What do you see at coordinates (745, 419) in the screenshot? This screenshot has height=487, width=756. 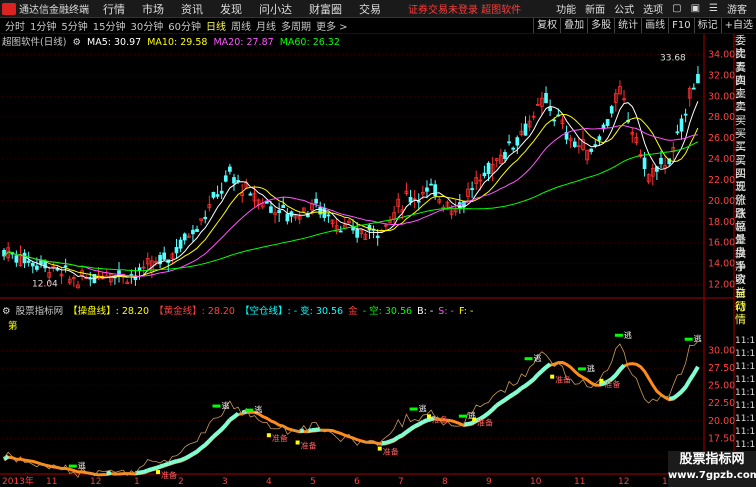 I see `time-label-6: 11:1` at bounding box center [745, 419].